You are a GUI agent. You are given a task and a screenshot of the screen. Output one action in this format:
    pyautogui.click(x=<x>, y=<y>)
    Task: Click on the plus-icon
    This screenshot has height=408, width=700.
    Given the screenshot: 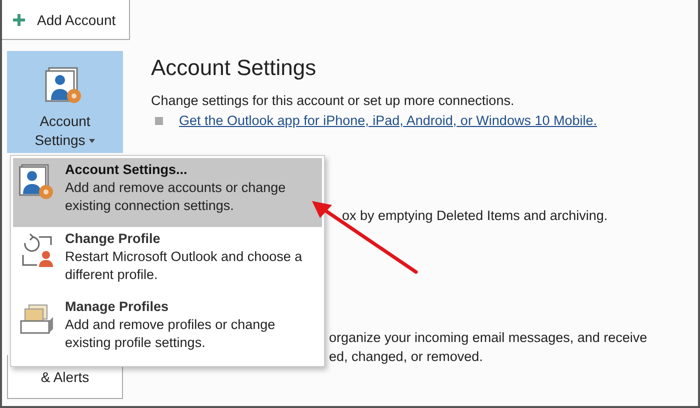 What is the action you would take?
    pyautogui.click(x=19, y=20)
    